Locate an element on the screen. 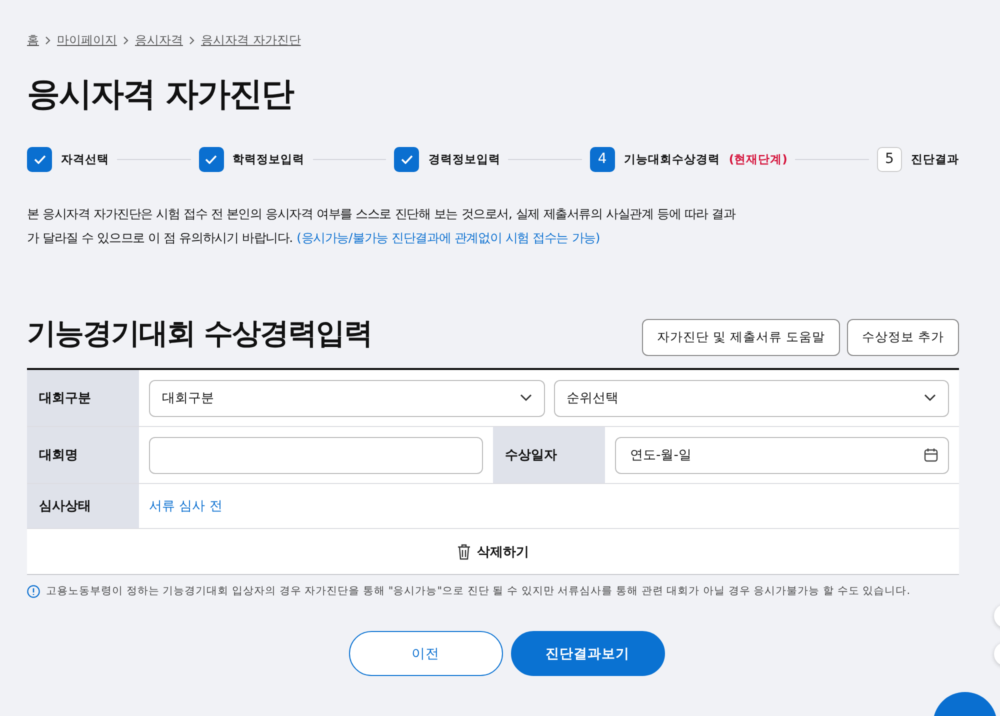 Image resolution: width=1000 pixels, height=716 pixels. breadcrumb-link: 마이페이지 is located at coordinates (87, 40).